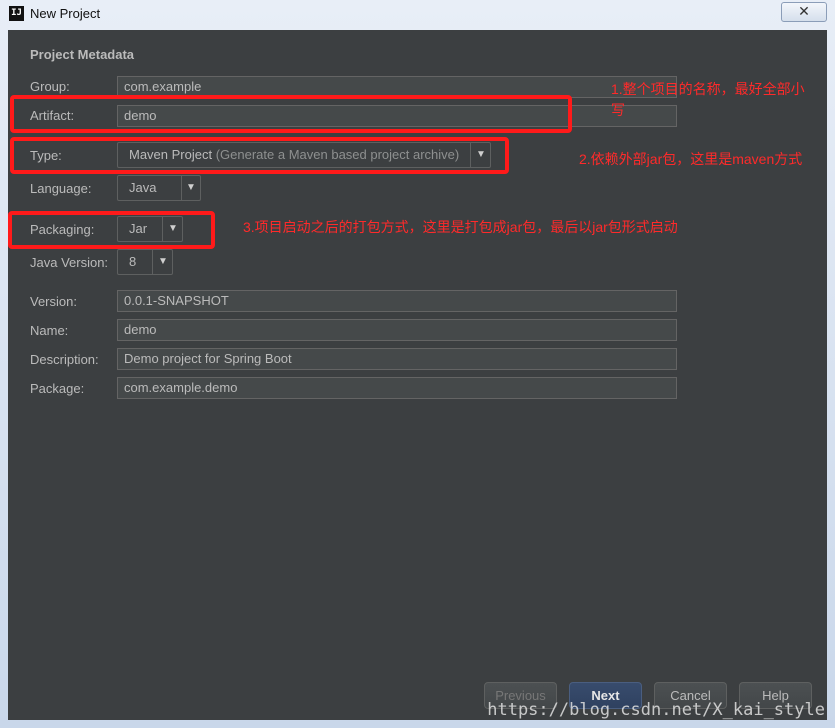  What do you see at coordinates (145, 262) in the screenshot?
I see `java-version-dropdown: 8 ▼` at bounding box center [145, 262].